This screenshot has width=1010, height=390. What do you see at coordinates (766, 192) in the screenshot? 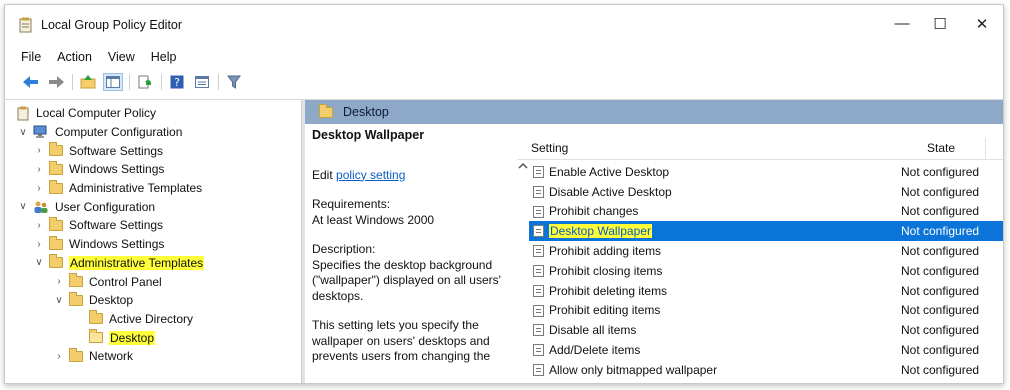
I see `setting-row: Disable Active Desktop Not configured` at bounding box center [766, 192].